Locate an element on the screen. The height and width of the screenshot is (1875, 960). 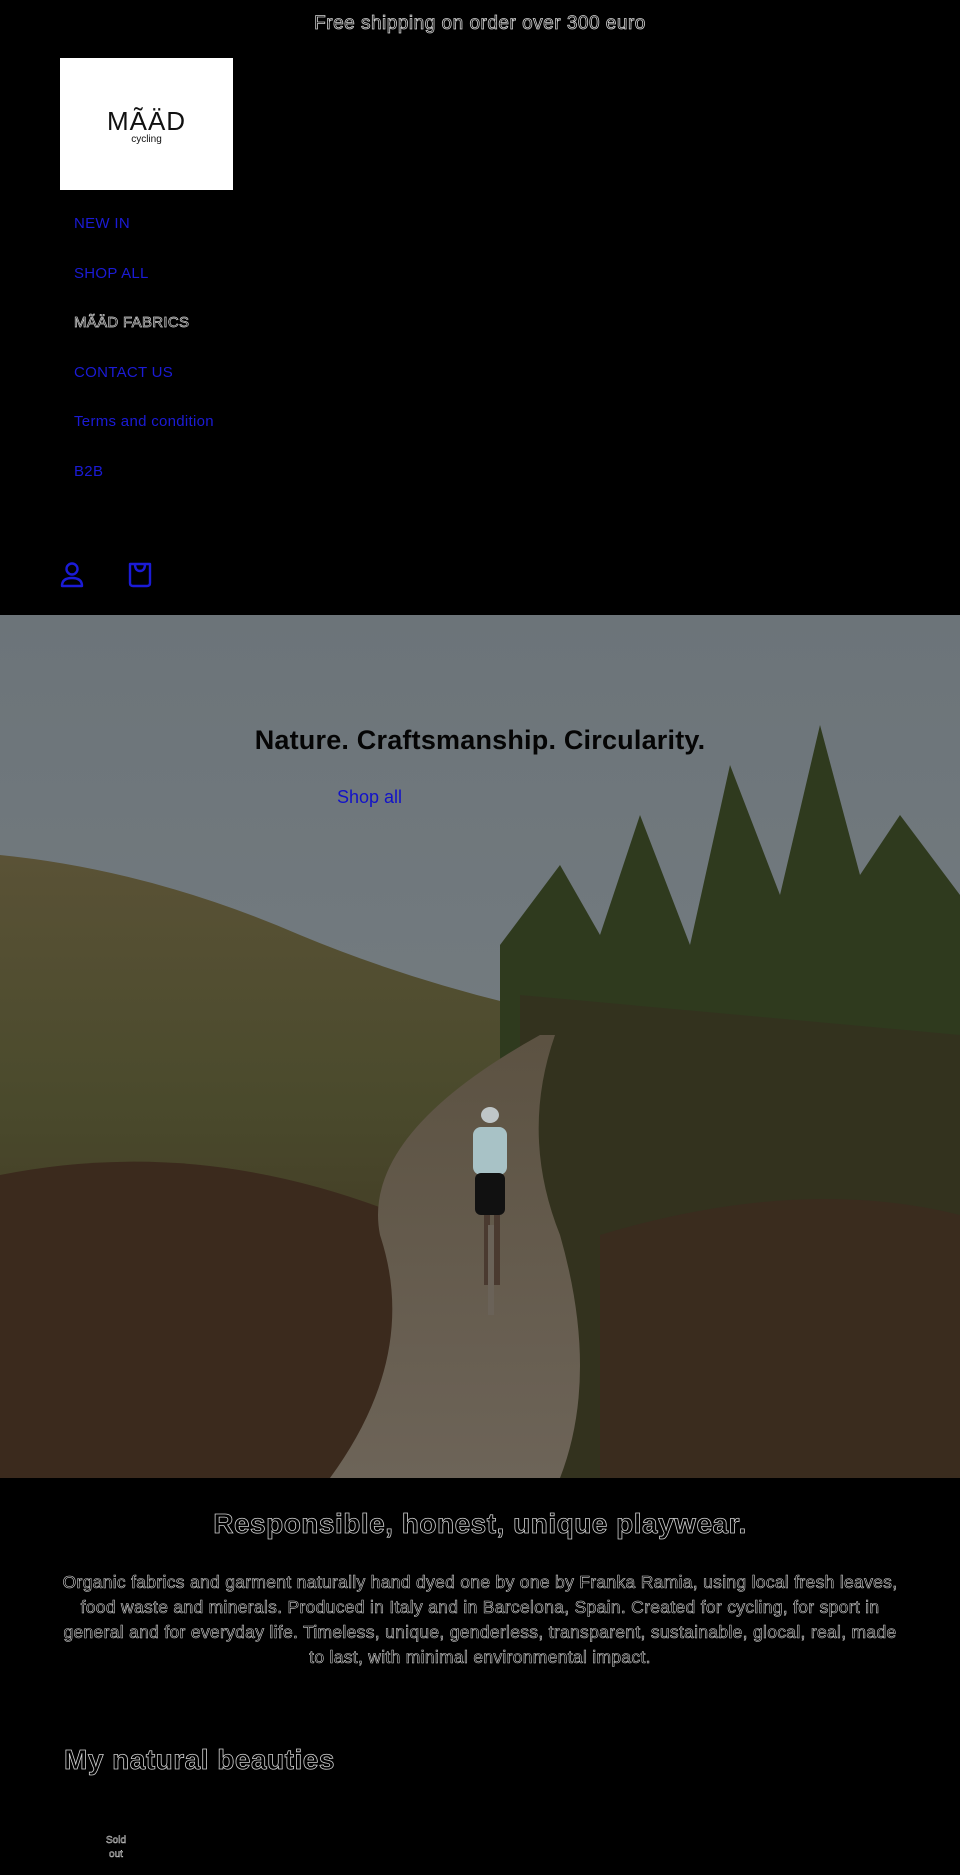
account-icon is located at coordinates (72, 575).